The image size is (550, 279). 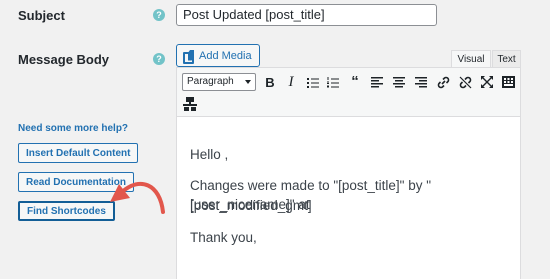 I want to click on editor-line-greeting: Hello ,, so click(x=209, y=154).